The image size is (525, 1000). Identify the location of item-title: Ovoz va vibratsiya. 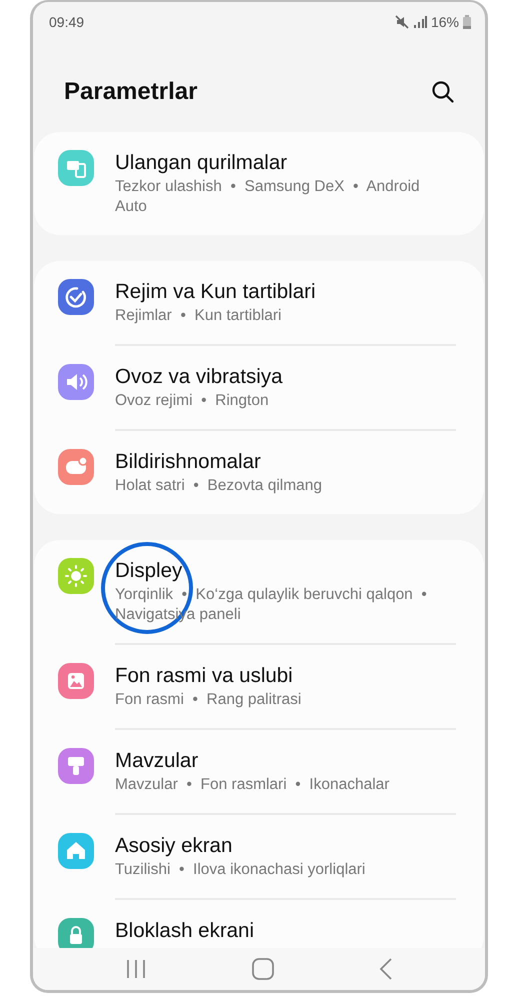
(199, 377).